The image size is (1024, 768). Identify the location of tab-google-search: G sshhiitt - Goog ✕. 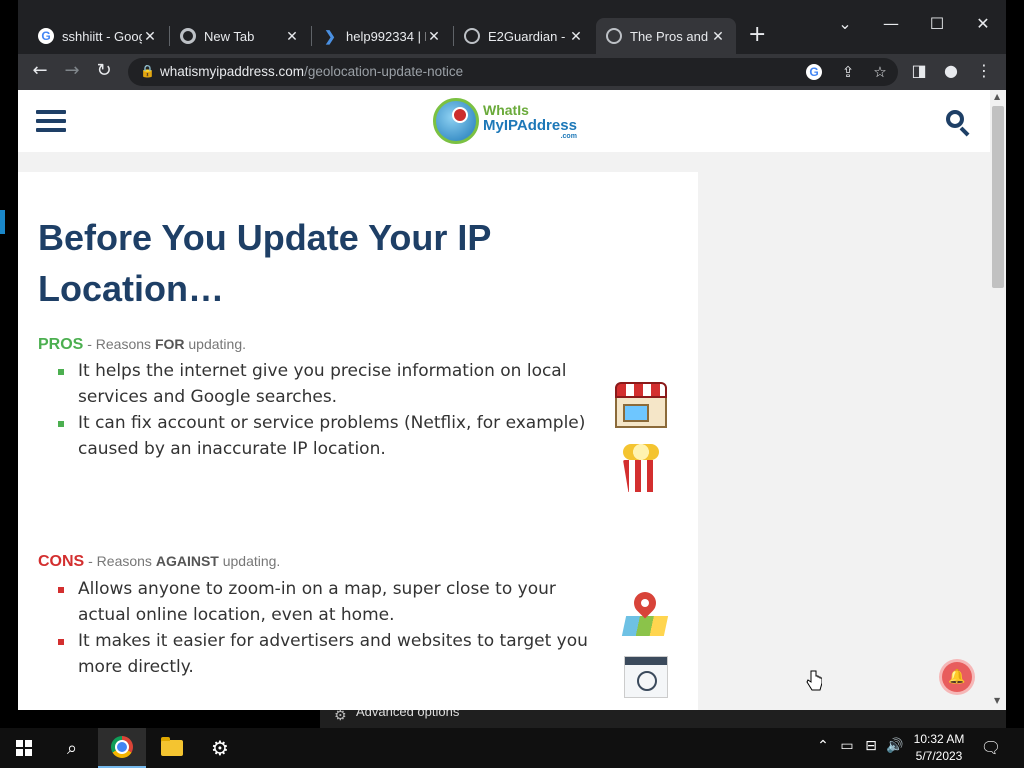
(98, 36).